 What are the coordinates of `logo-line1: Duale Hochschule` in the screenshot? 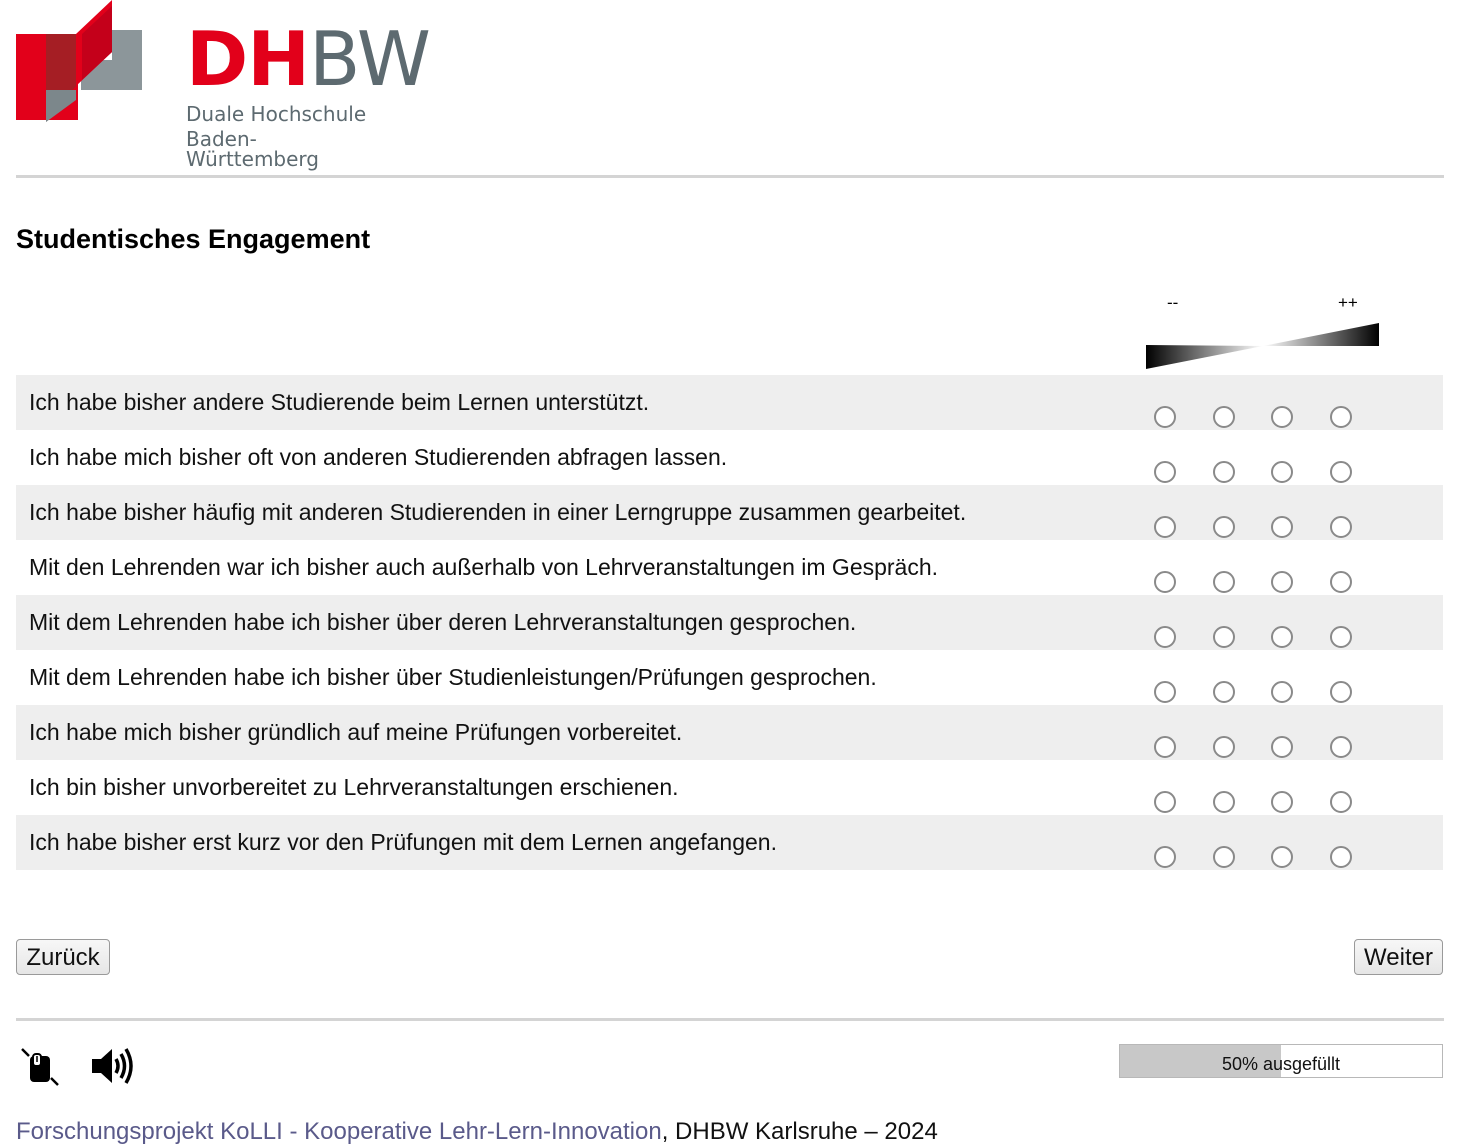 It's located at (276, 114).